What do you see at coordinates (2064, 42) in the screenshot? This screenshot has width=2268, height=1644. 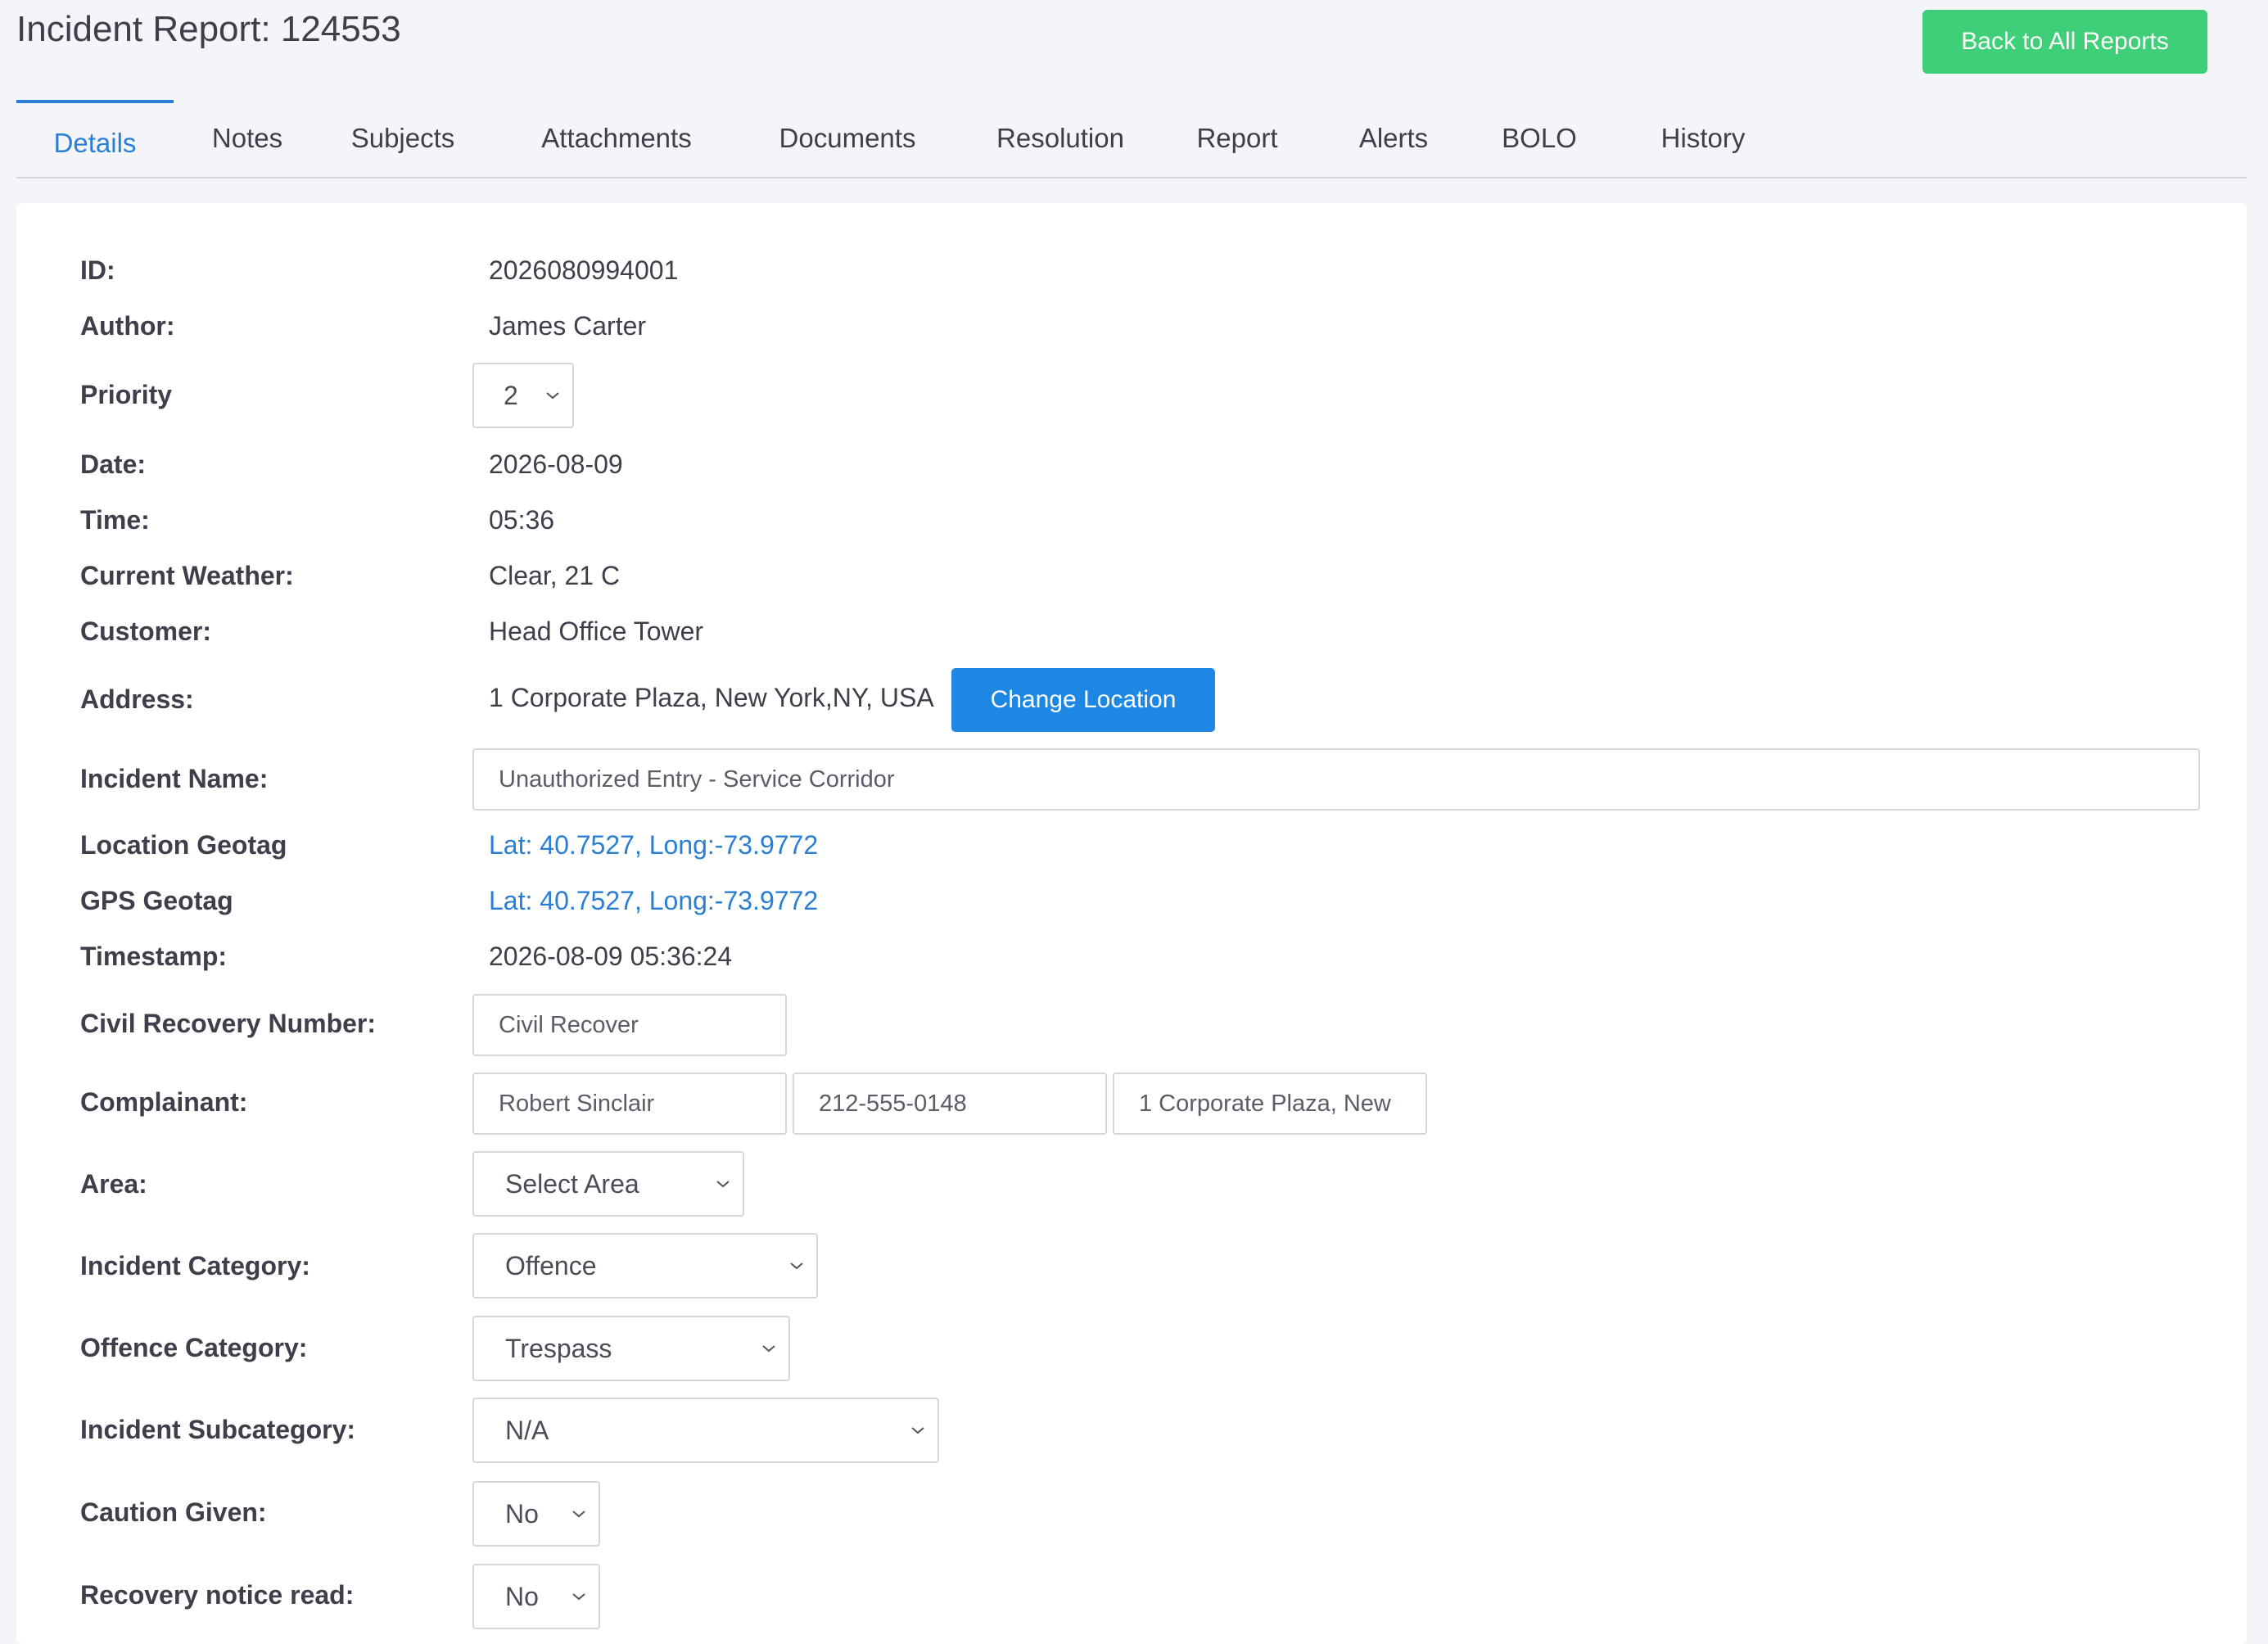 I see `back-to-all-reports-button: Back to All Reports` at bounding box center [2064, 42].